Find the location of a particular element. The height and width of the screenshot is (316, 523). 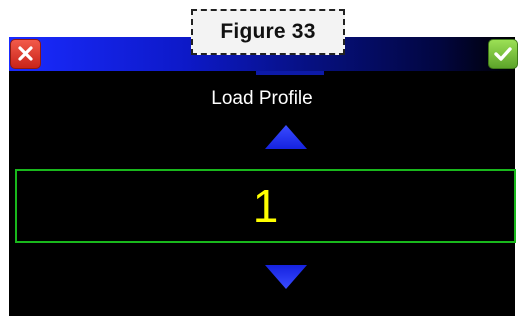

triangle-down-icon is located at coordinates (286, 279).